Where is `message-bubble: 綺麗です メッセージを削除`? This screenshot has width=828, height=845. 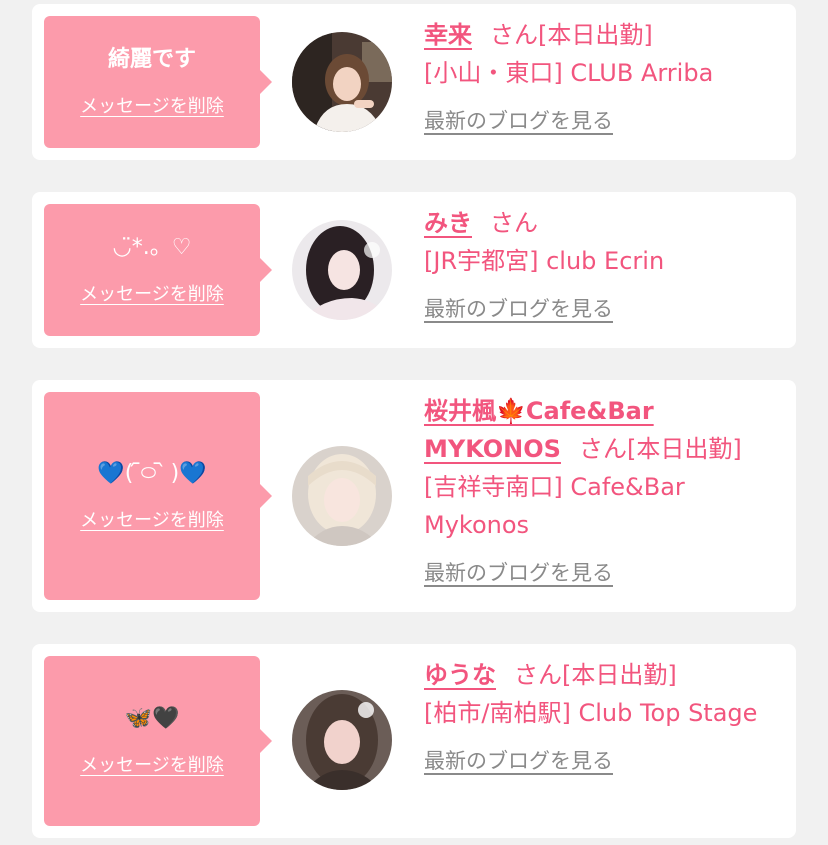
message-bubble: 綺麗です メッセージを削除 is located at coordinates (158, 82).